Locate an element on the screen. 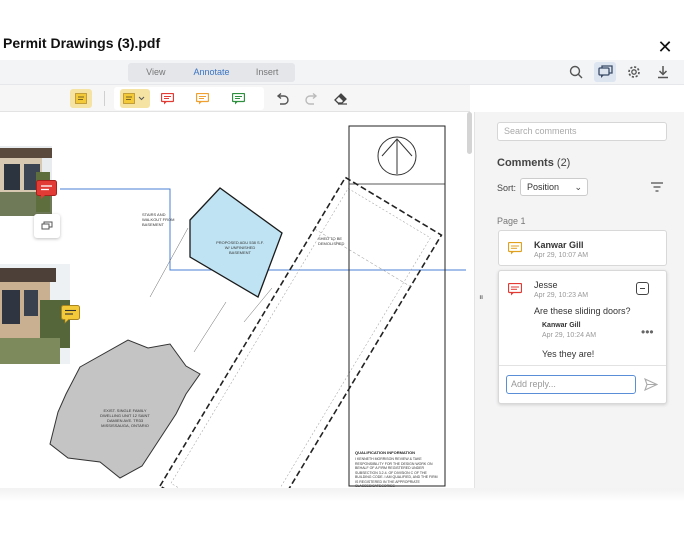 Image resolution: width=684 pixels, height=560 pixels. comment-author: Kanwar Gill is located at coordinates (559, 245).